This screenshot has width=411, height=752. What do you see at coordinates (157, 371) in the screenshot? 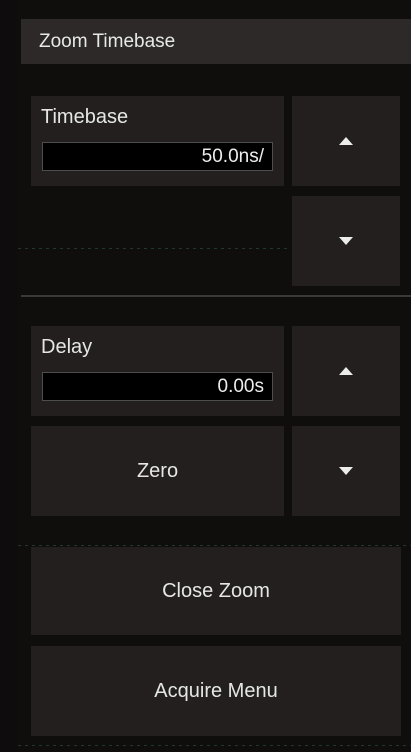
I see `delay-control: Delay 0.00s` at bounding box center [157, 371].